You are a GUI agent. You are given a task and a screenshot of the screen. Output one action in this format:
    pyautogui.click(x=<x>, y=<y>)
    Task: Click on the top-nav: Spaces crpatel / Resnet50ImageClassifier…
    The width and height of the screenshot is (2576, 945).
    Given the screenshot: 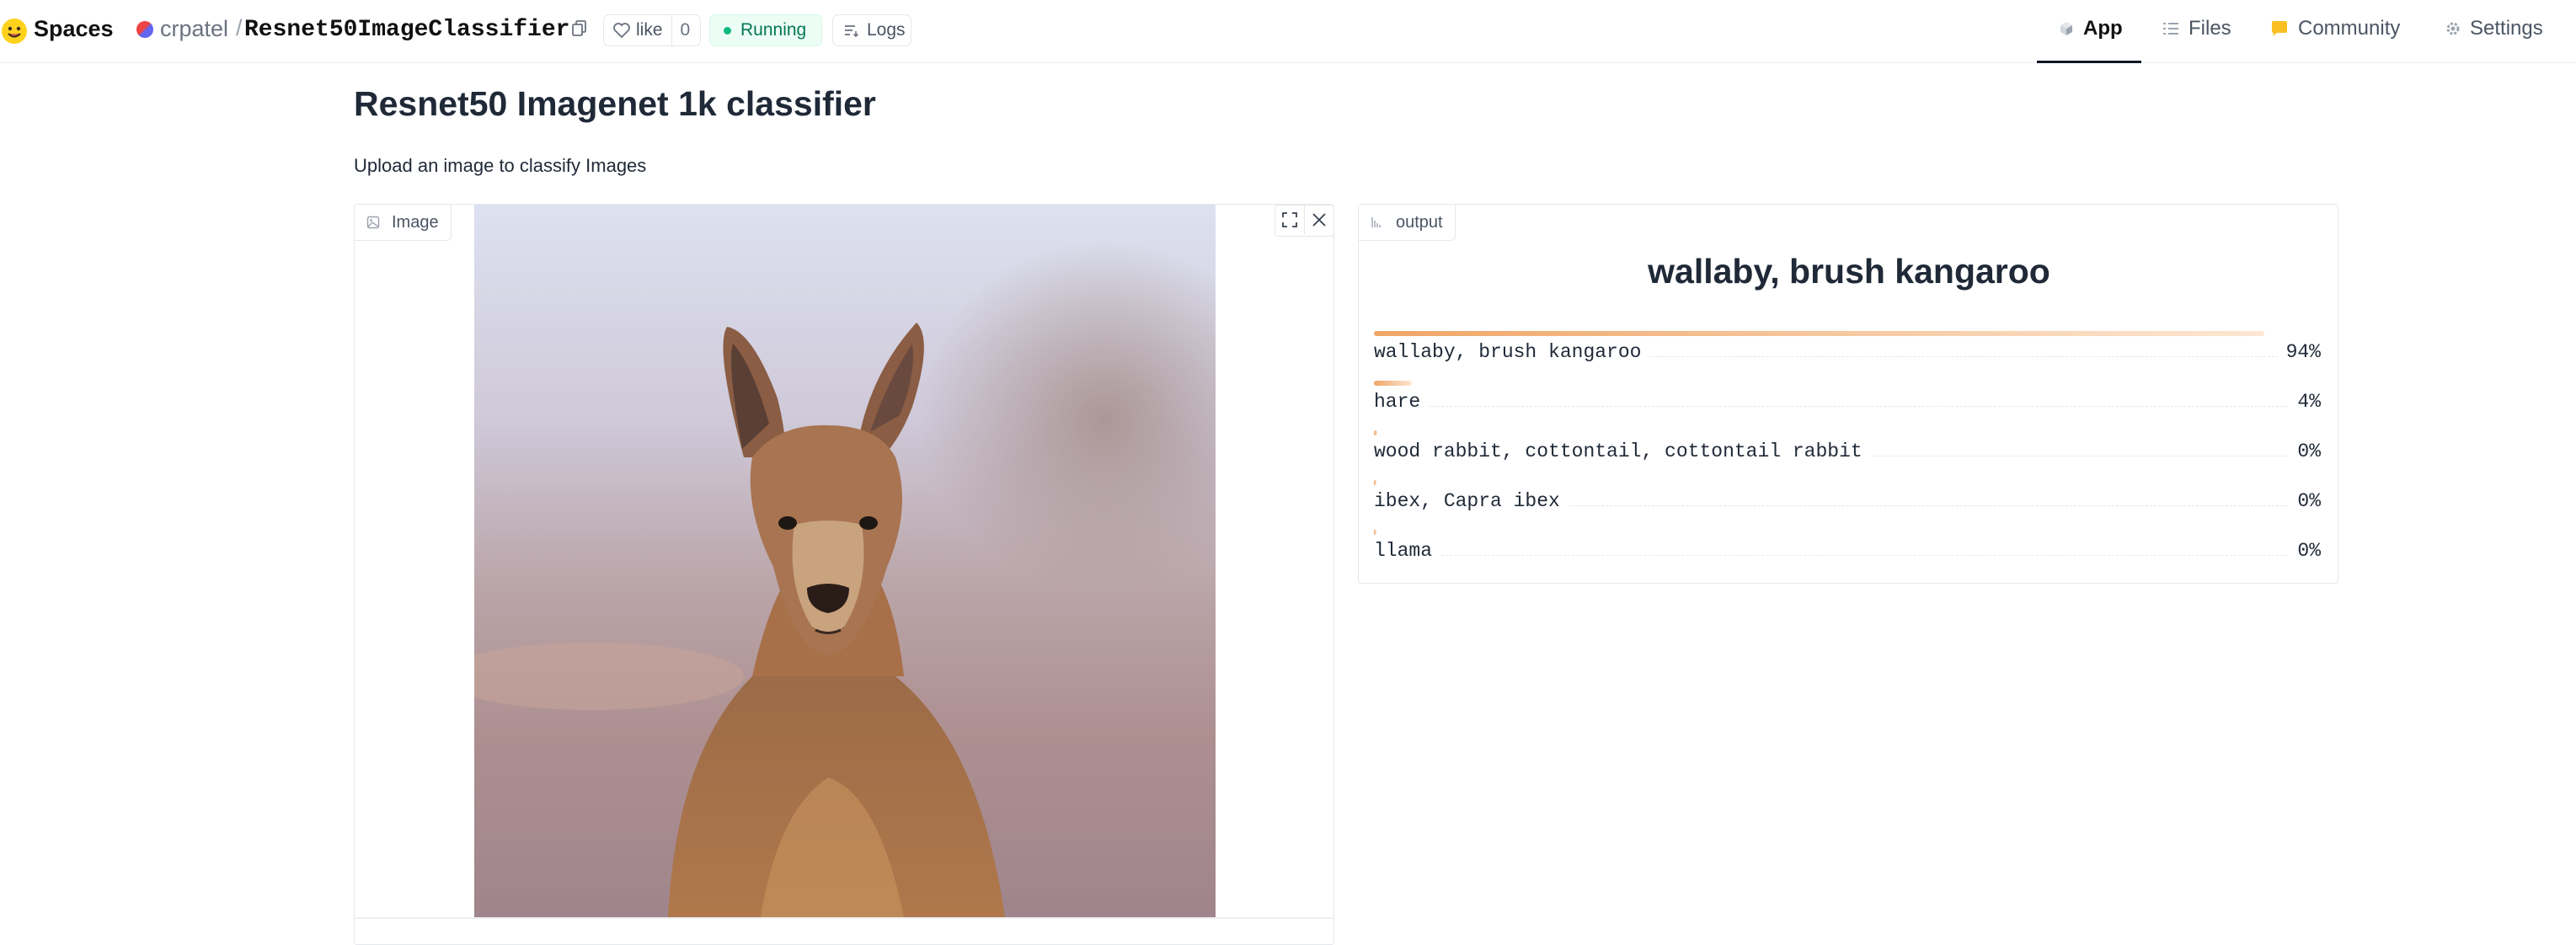 What is the action you would take?
    pyautogui.click(x=1288, y=31)
    